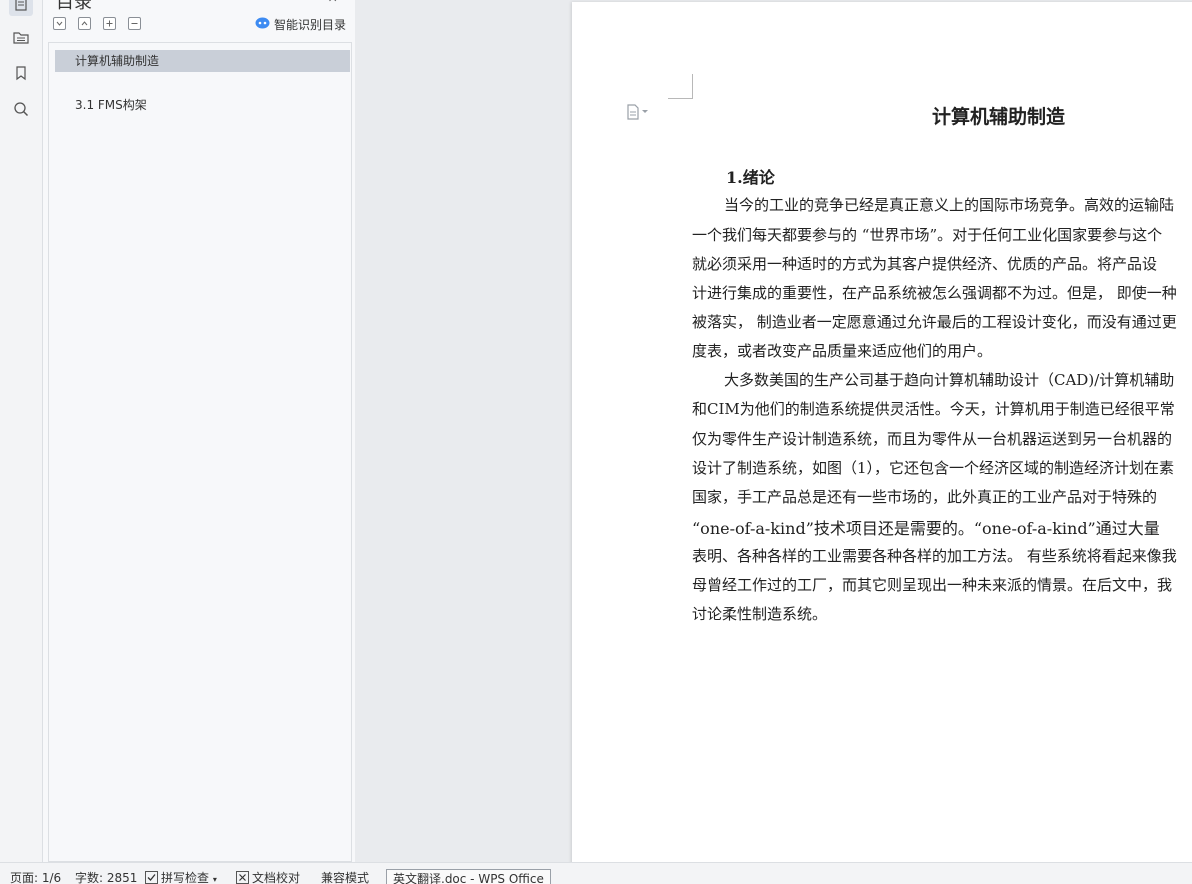 The image size is (1192, 884). I want to click on spell-check-label: 拼写检查, so click(185, 877).